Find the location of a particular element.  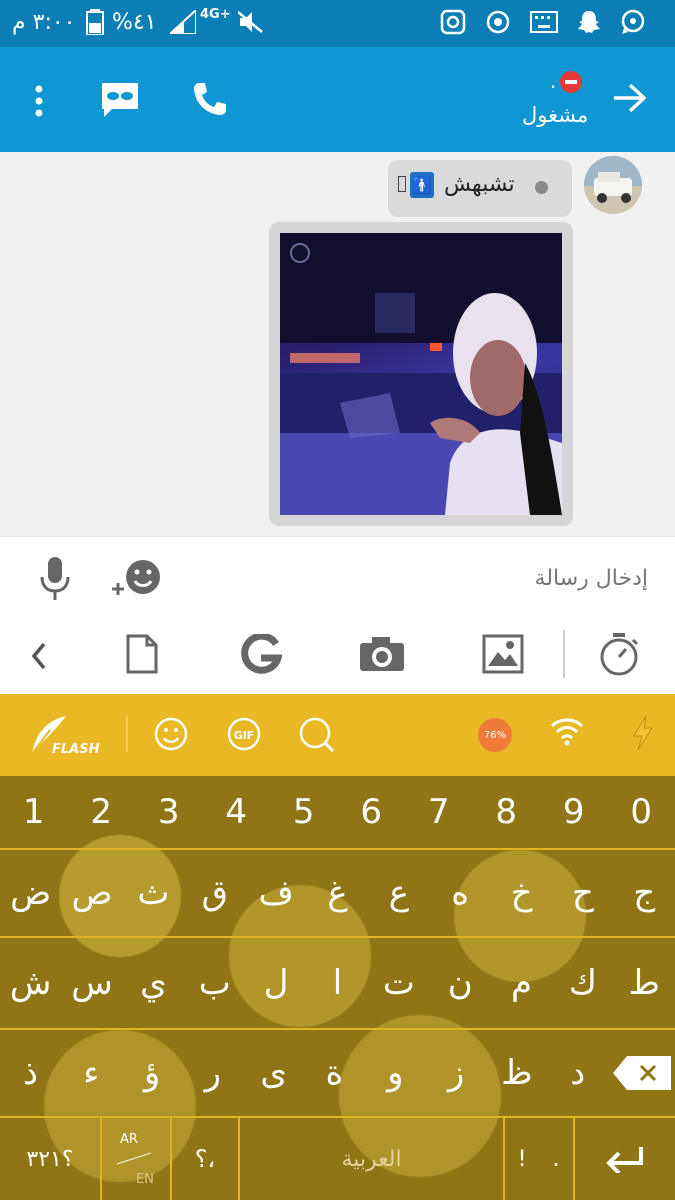

image-message is located at coordinates (421, 374).